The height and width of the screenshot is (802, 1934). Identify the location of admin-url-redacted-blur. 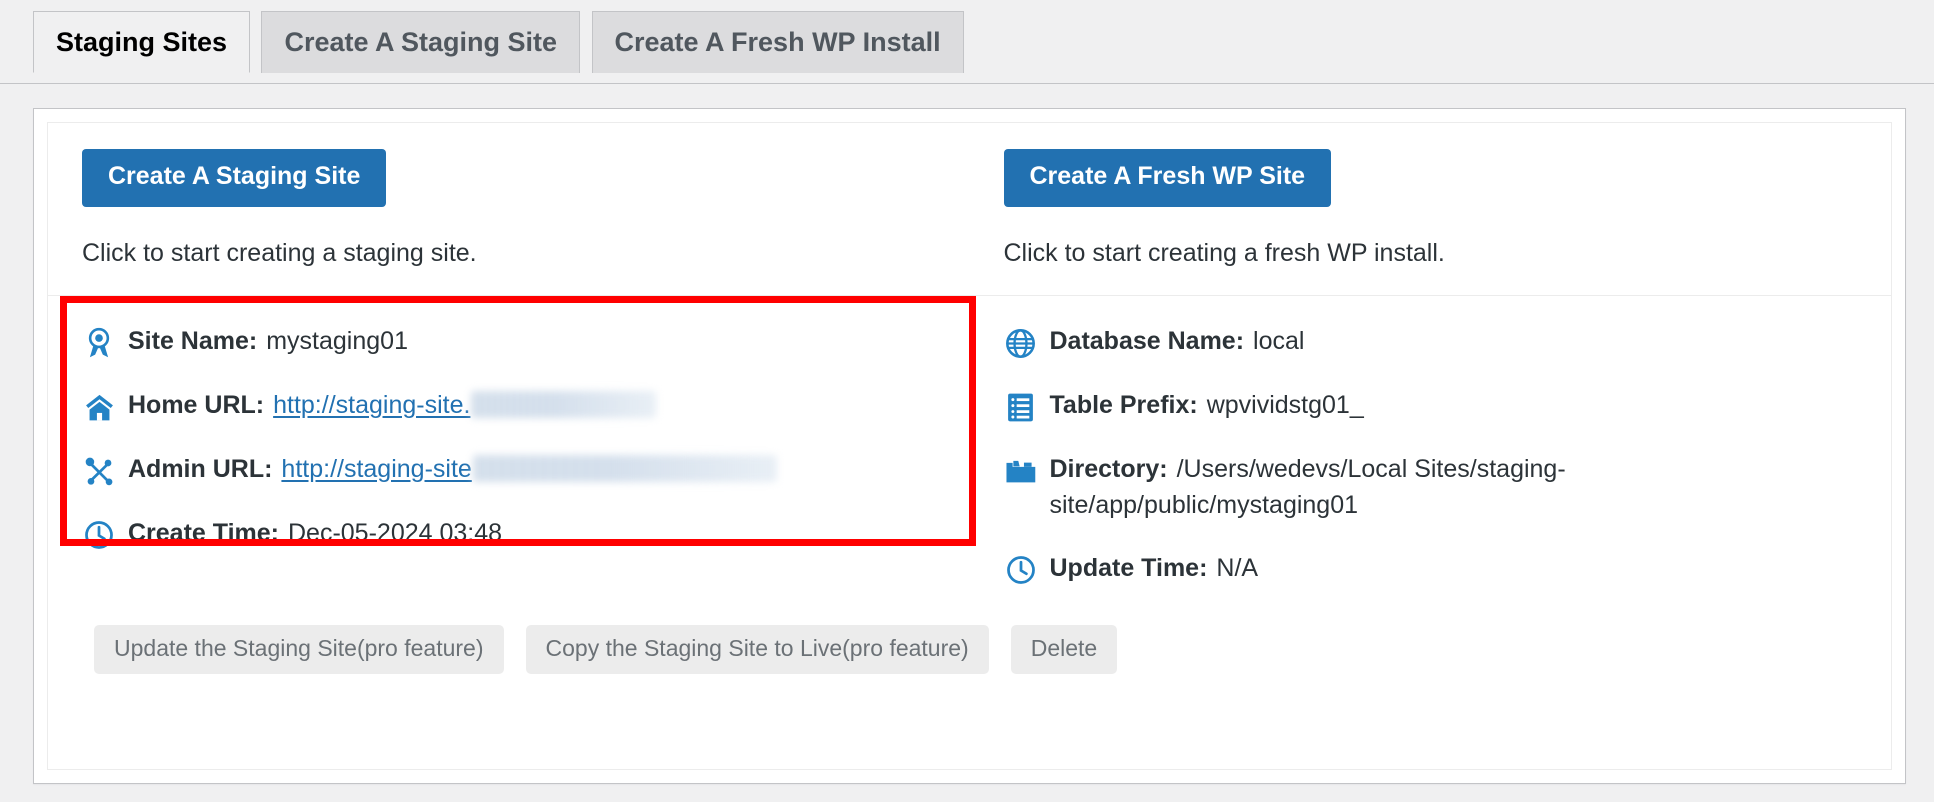
(624, 468).